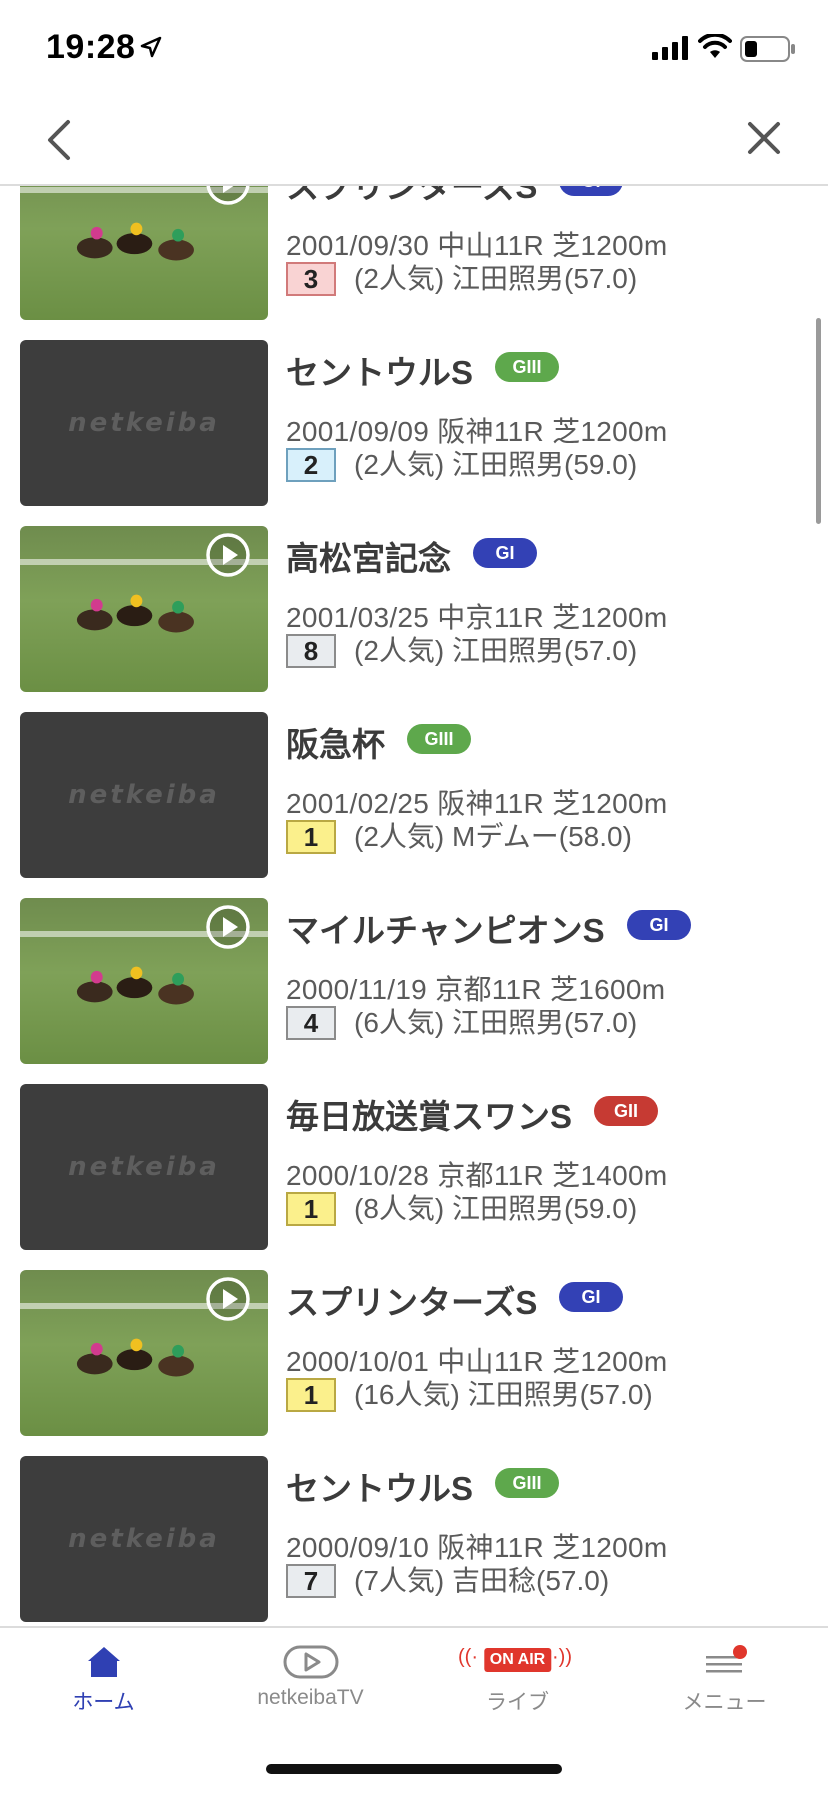 The image size is (828, 1794). Describe the element at coordinates (818, 421) in the screenshot. I see `scrollbar` at that location.